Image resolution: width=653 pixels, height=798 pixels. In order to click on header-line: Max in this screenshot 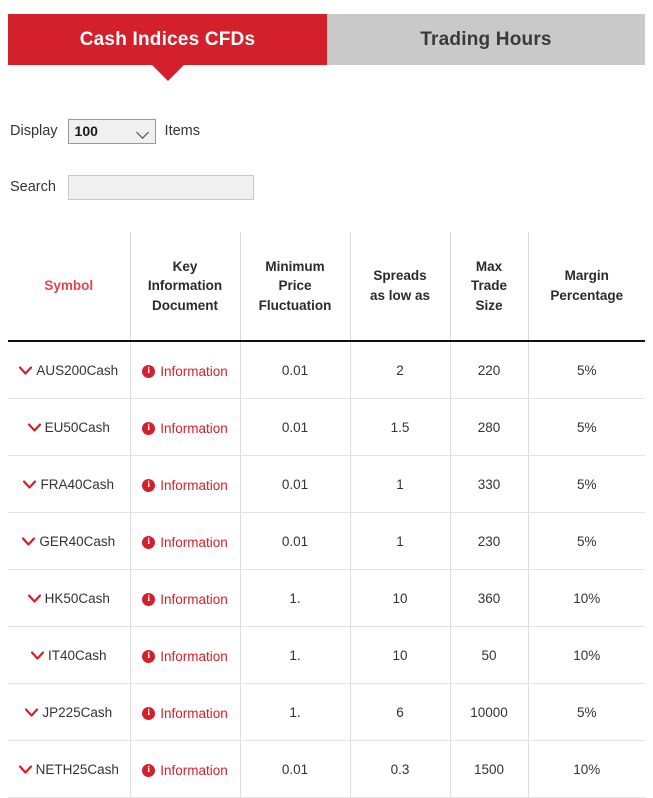, I will do `click(489, 266)`.